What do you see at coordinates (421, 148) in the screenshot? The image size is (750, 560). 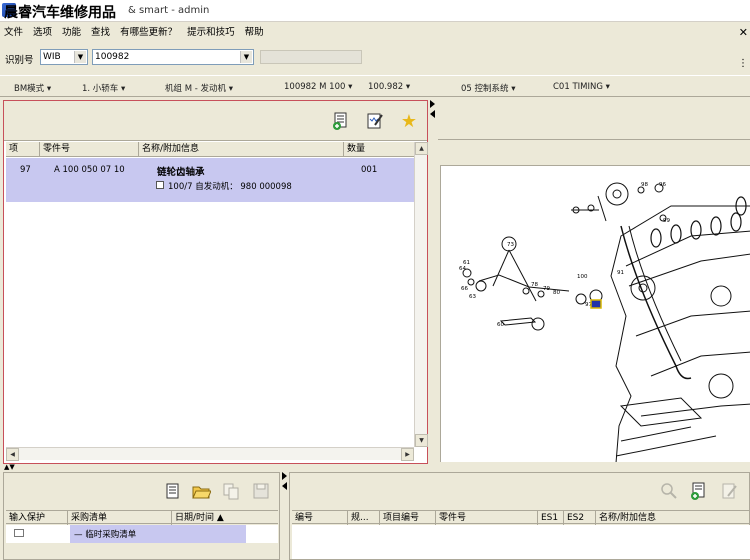 I see `scroll-up-icon: ▲` at bounding box center [421, 148].